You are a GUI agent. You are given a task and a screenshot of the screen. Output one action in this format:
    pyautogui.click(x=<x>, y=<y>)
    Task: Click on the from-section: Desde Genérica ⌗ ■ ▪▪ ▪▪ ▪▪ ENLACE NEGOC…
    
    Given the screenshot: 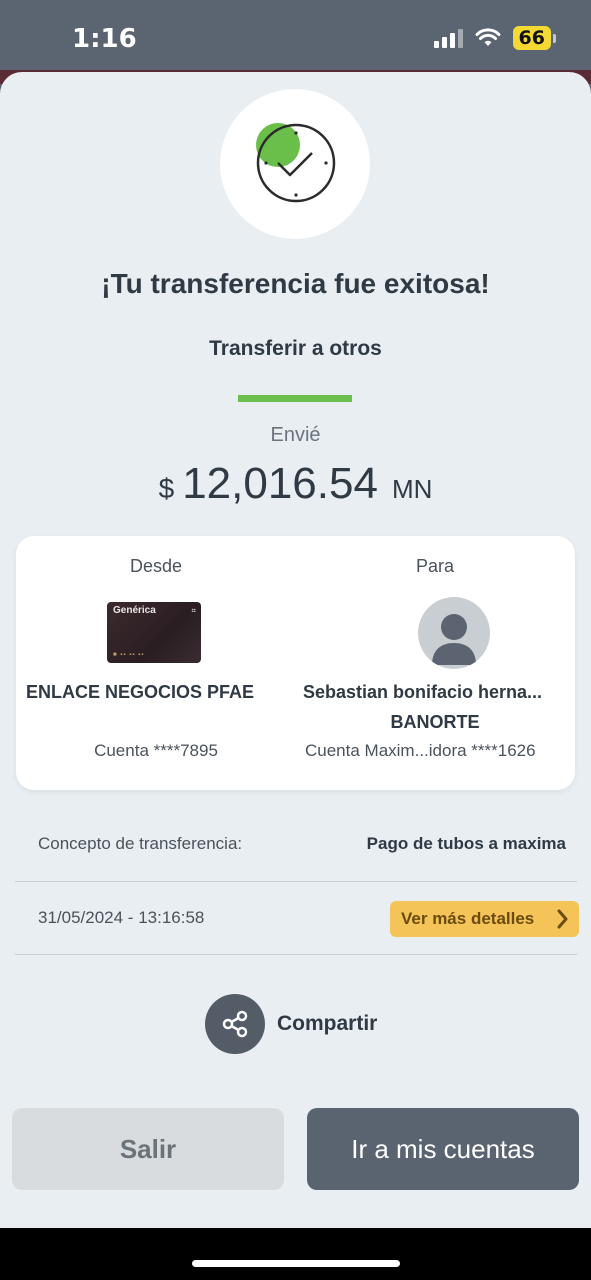 What is the action you would take?
    pyautogui.click(x=156, y=663)
    